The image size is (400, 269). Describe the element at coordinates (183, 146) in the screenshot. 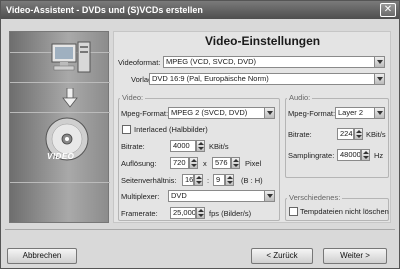

I see `video-bitrate-input: 4000` at that location.